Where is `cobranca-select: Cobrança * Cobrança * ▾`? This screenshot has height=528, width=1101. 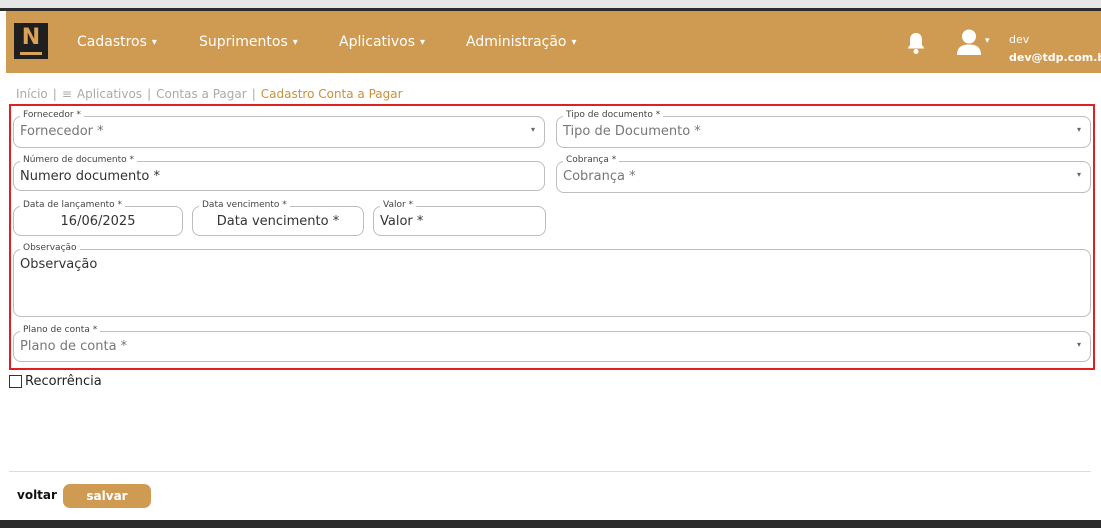 cobranca-select: Cobrança * Cobrança * ▾ is located at coordinates (823, 174).